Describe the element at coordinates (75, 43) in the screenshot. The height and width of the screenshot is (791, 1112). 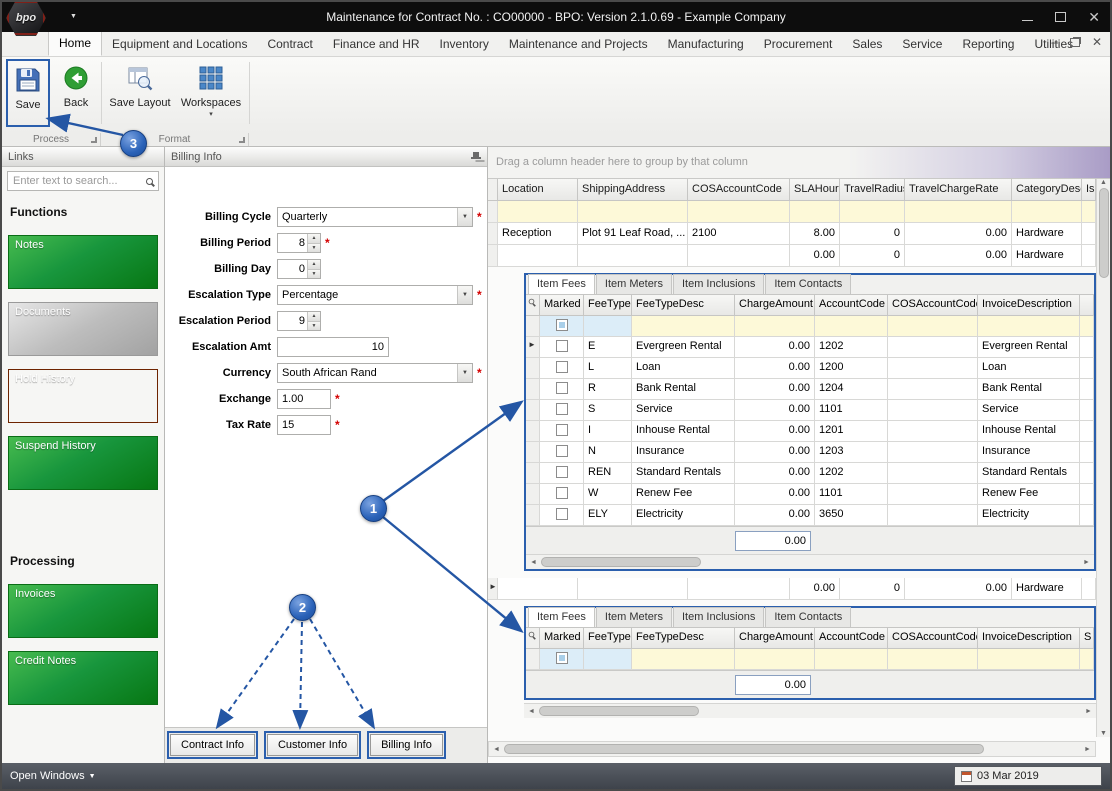
I see `tab-home: Home` at that location.